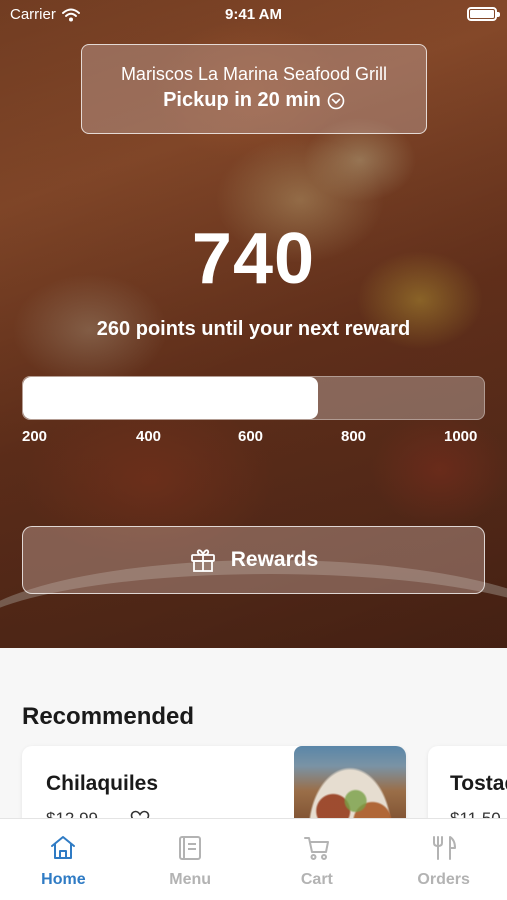 The width and height of the screenshot is (507, 900). I want to click on home-icon, so click(63, 847).